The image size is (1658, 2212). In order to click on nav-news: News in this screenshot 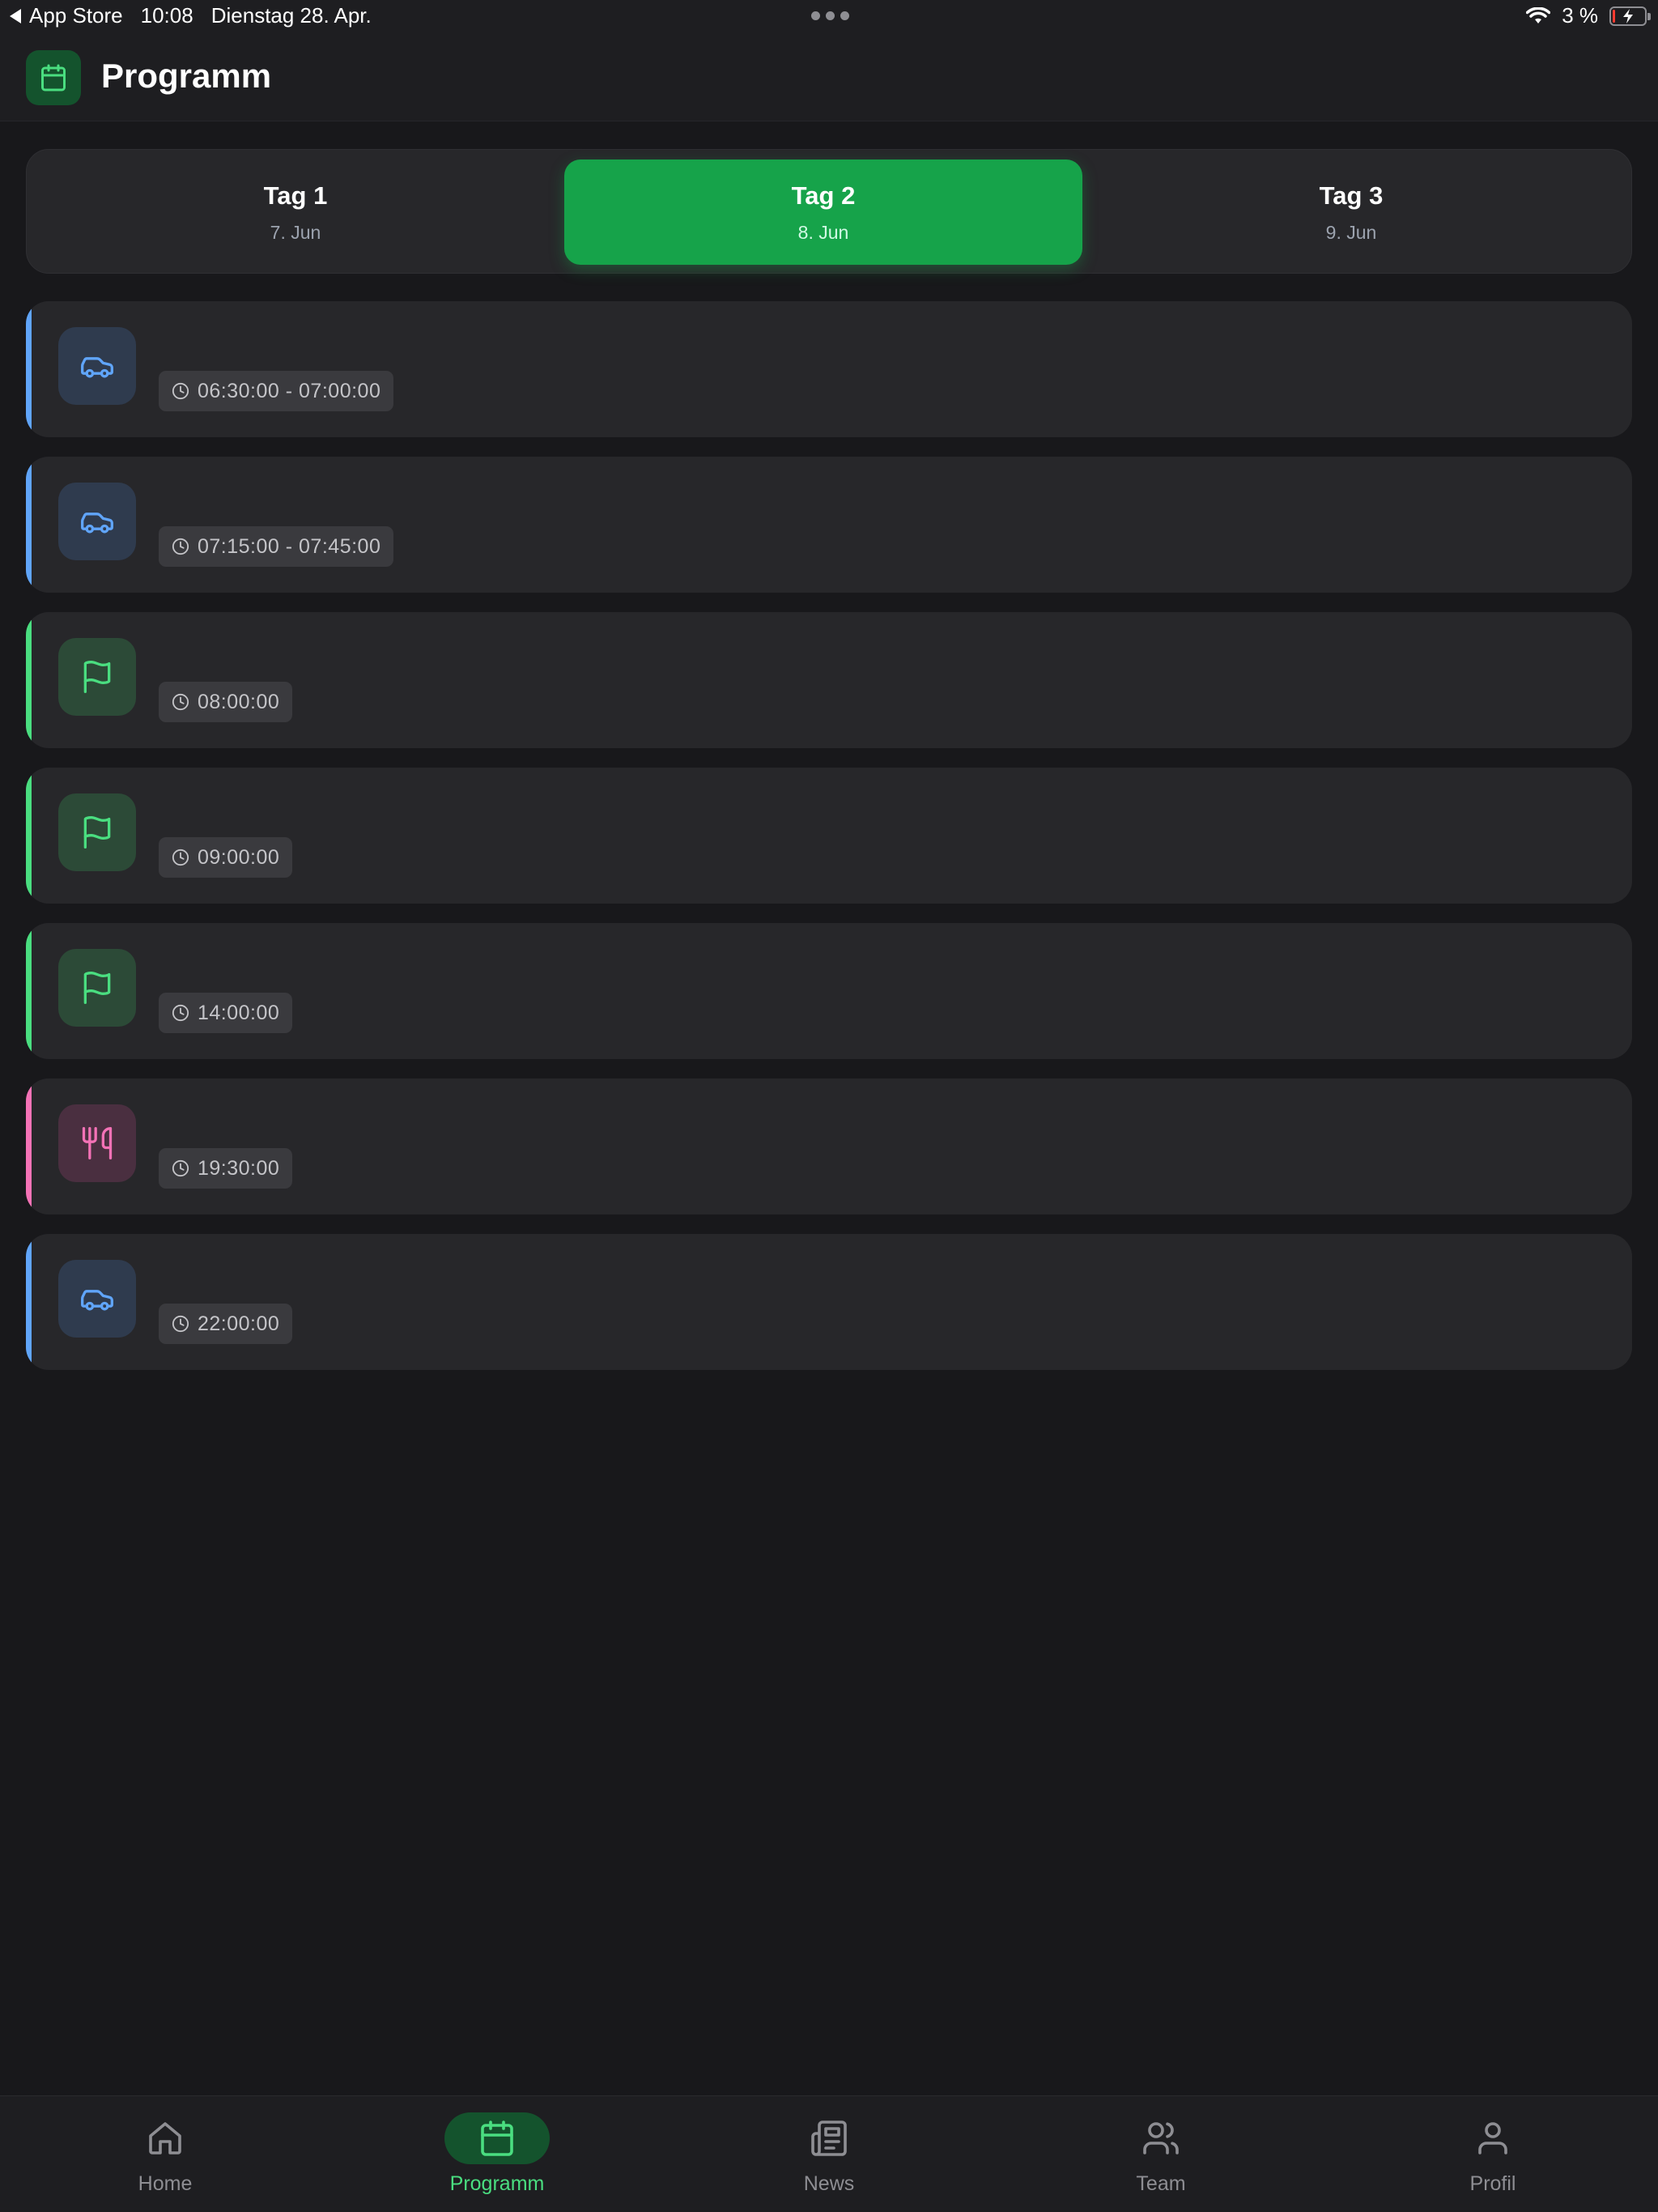, I will do `click(829, 2154)`.